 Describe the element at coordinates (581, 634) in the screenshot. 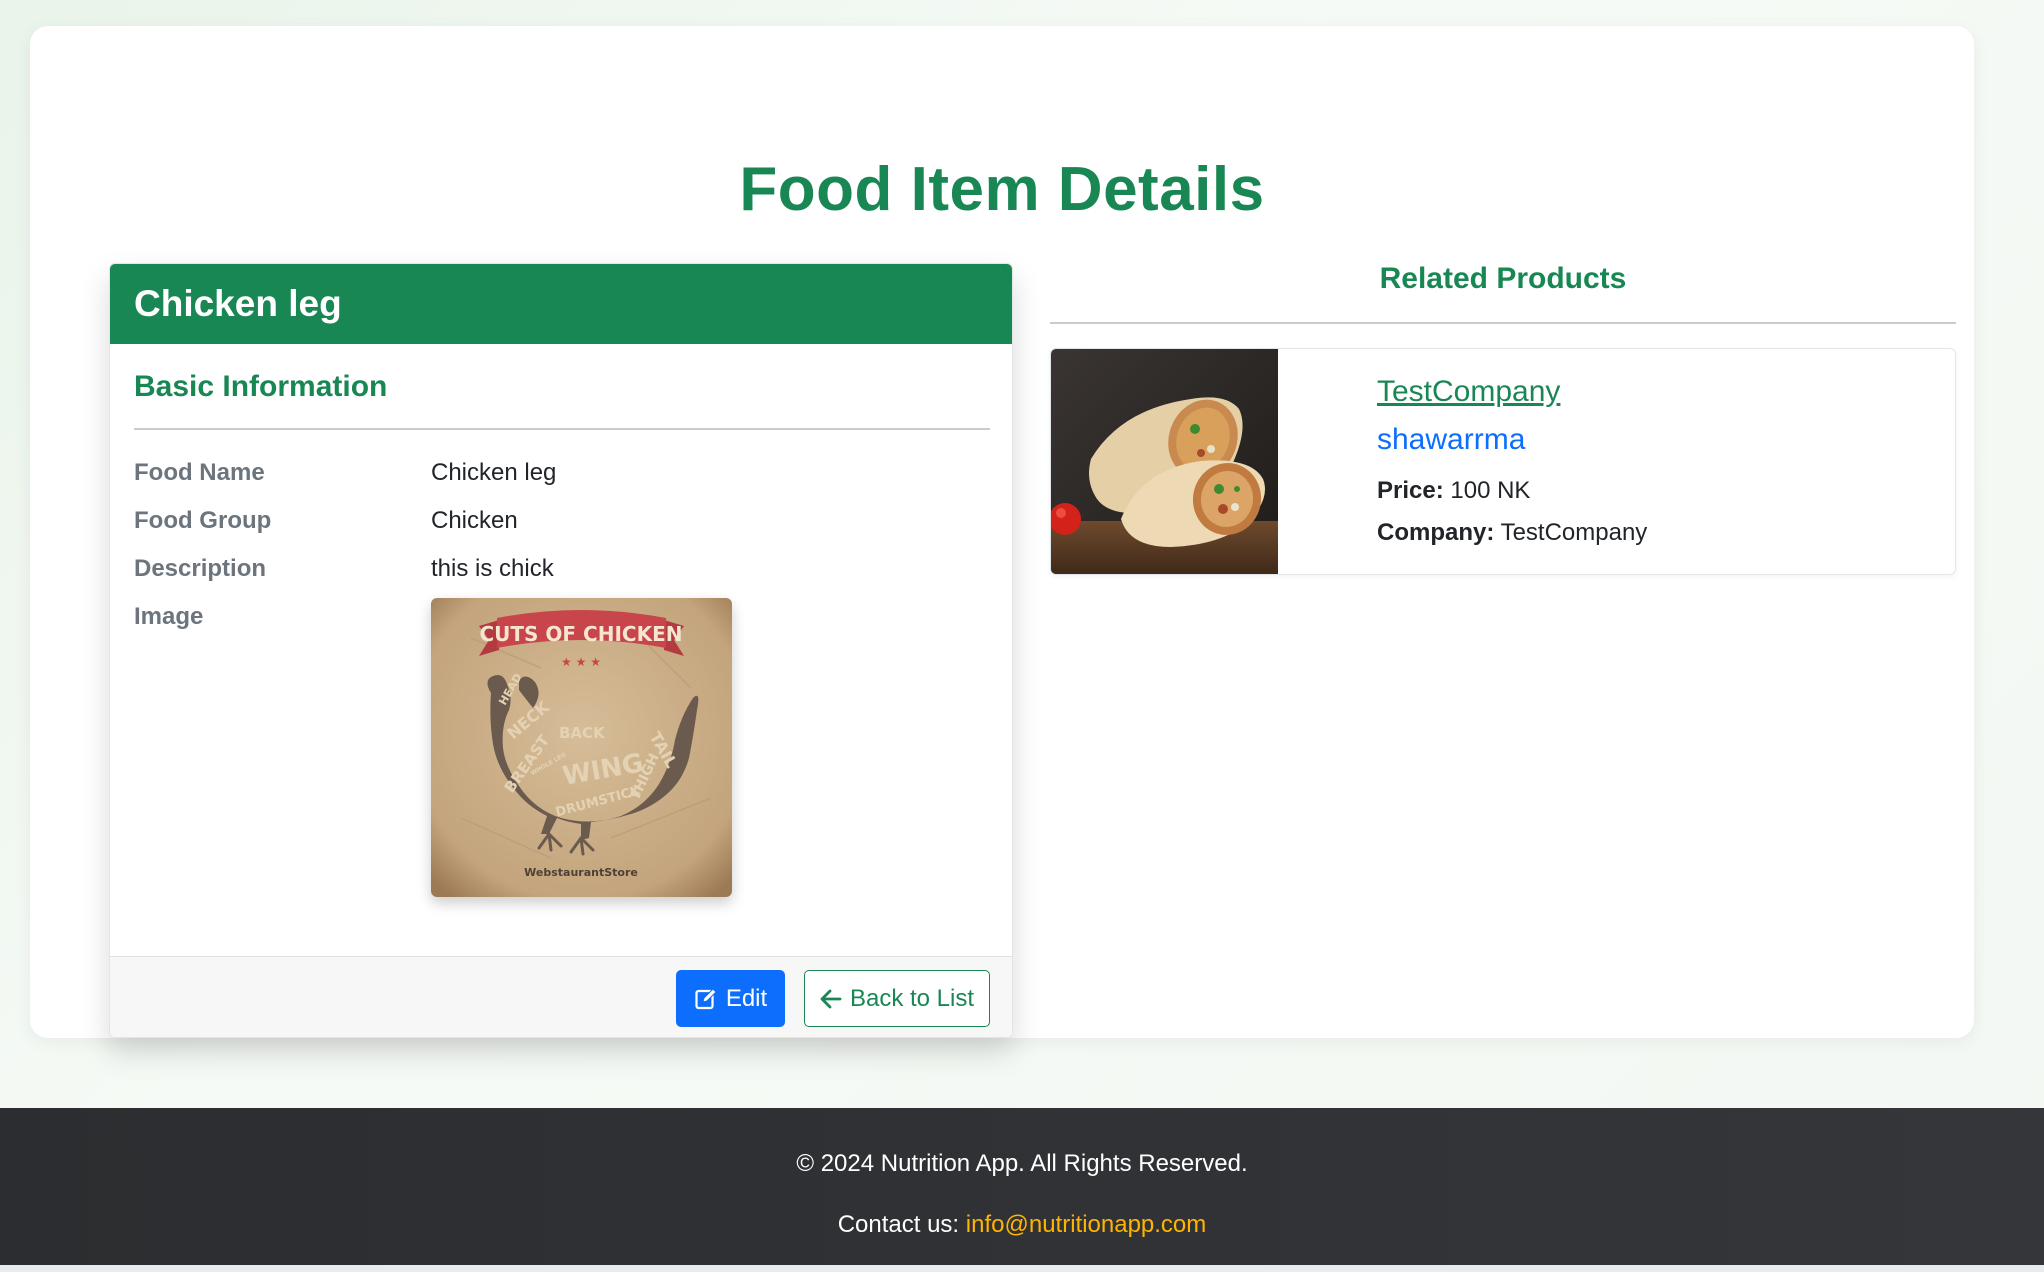

I see `svg-text: CUTS OF CHICKEN` at that location.